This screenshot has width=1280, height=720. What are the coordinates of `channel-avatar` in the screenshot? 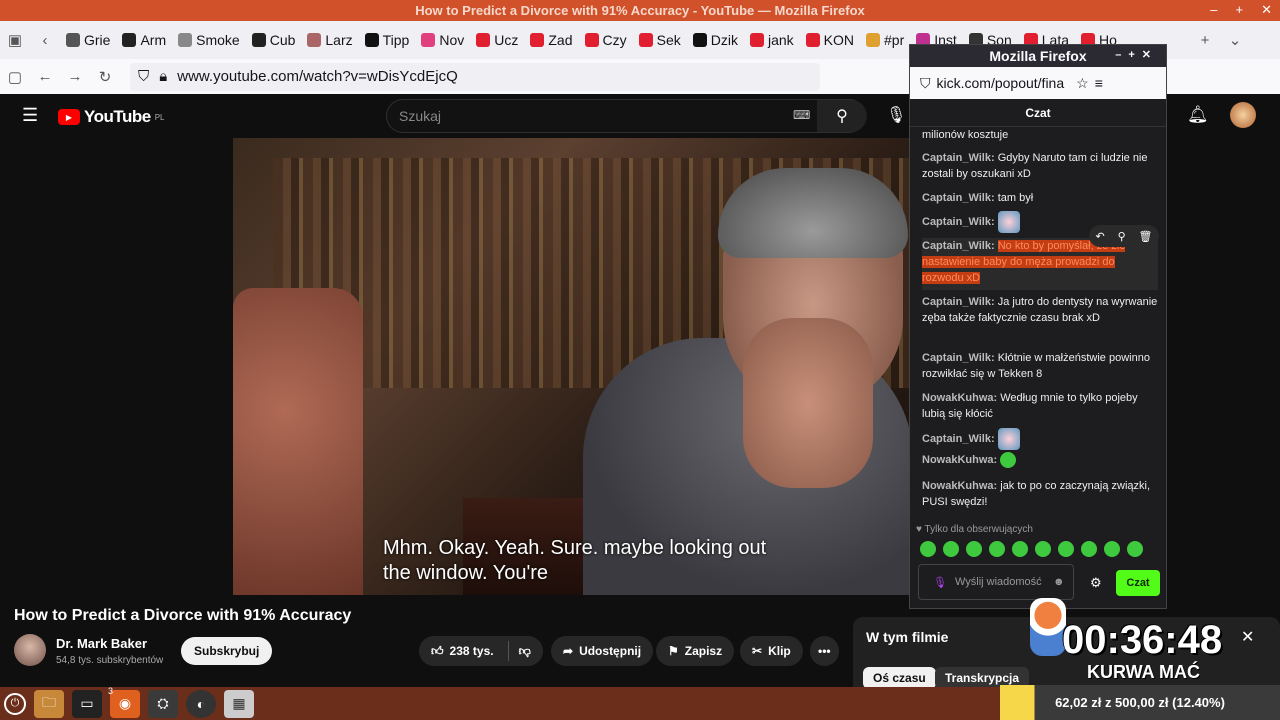 It's located at (30, 650).